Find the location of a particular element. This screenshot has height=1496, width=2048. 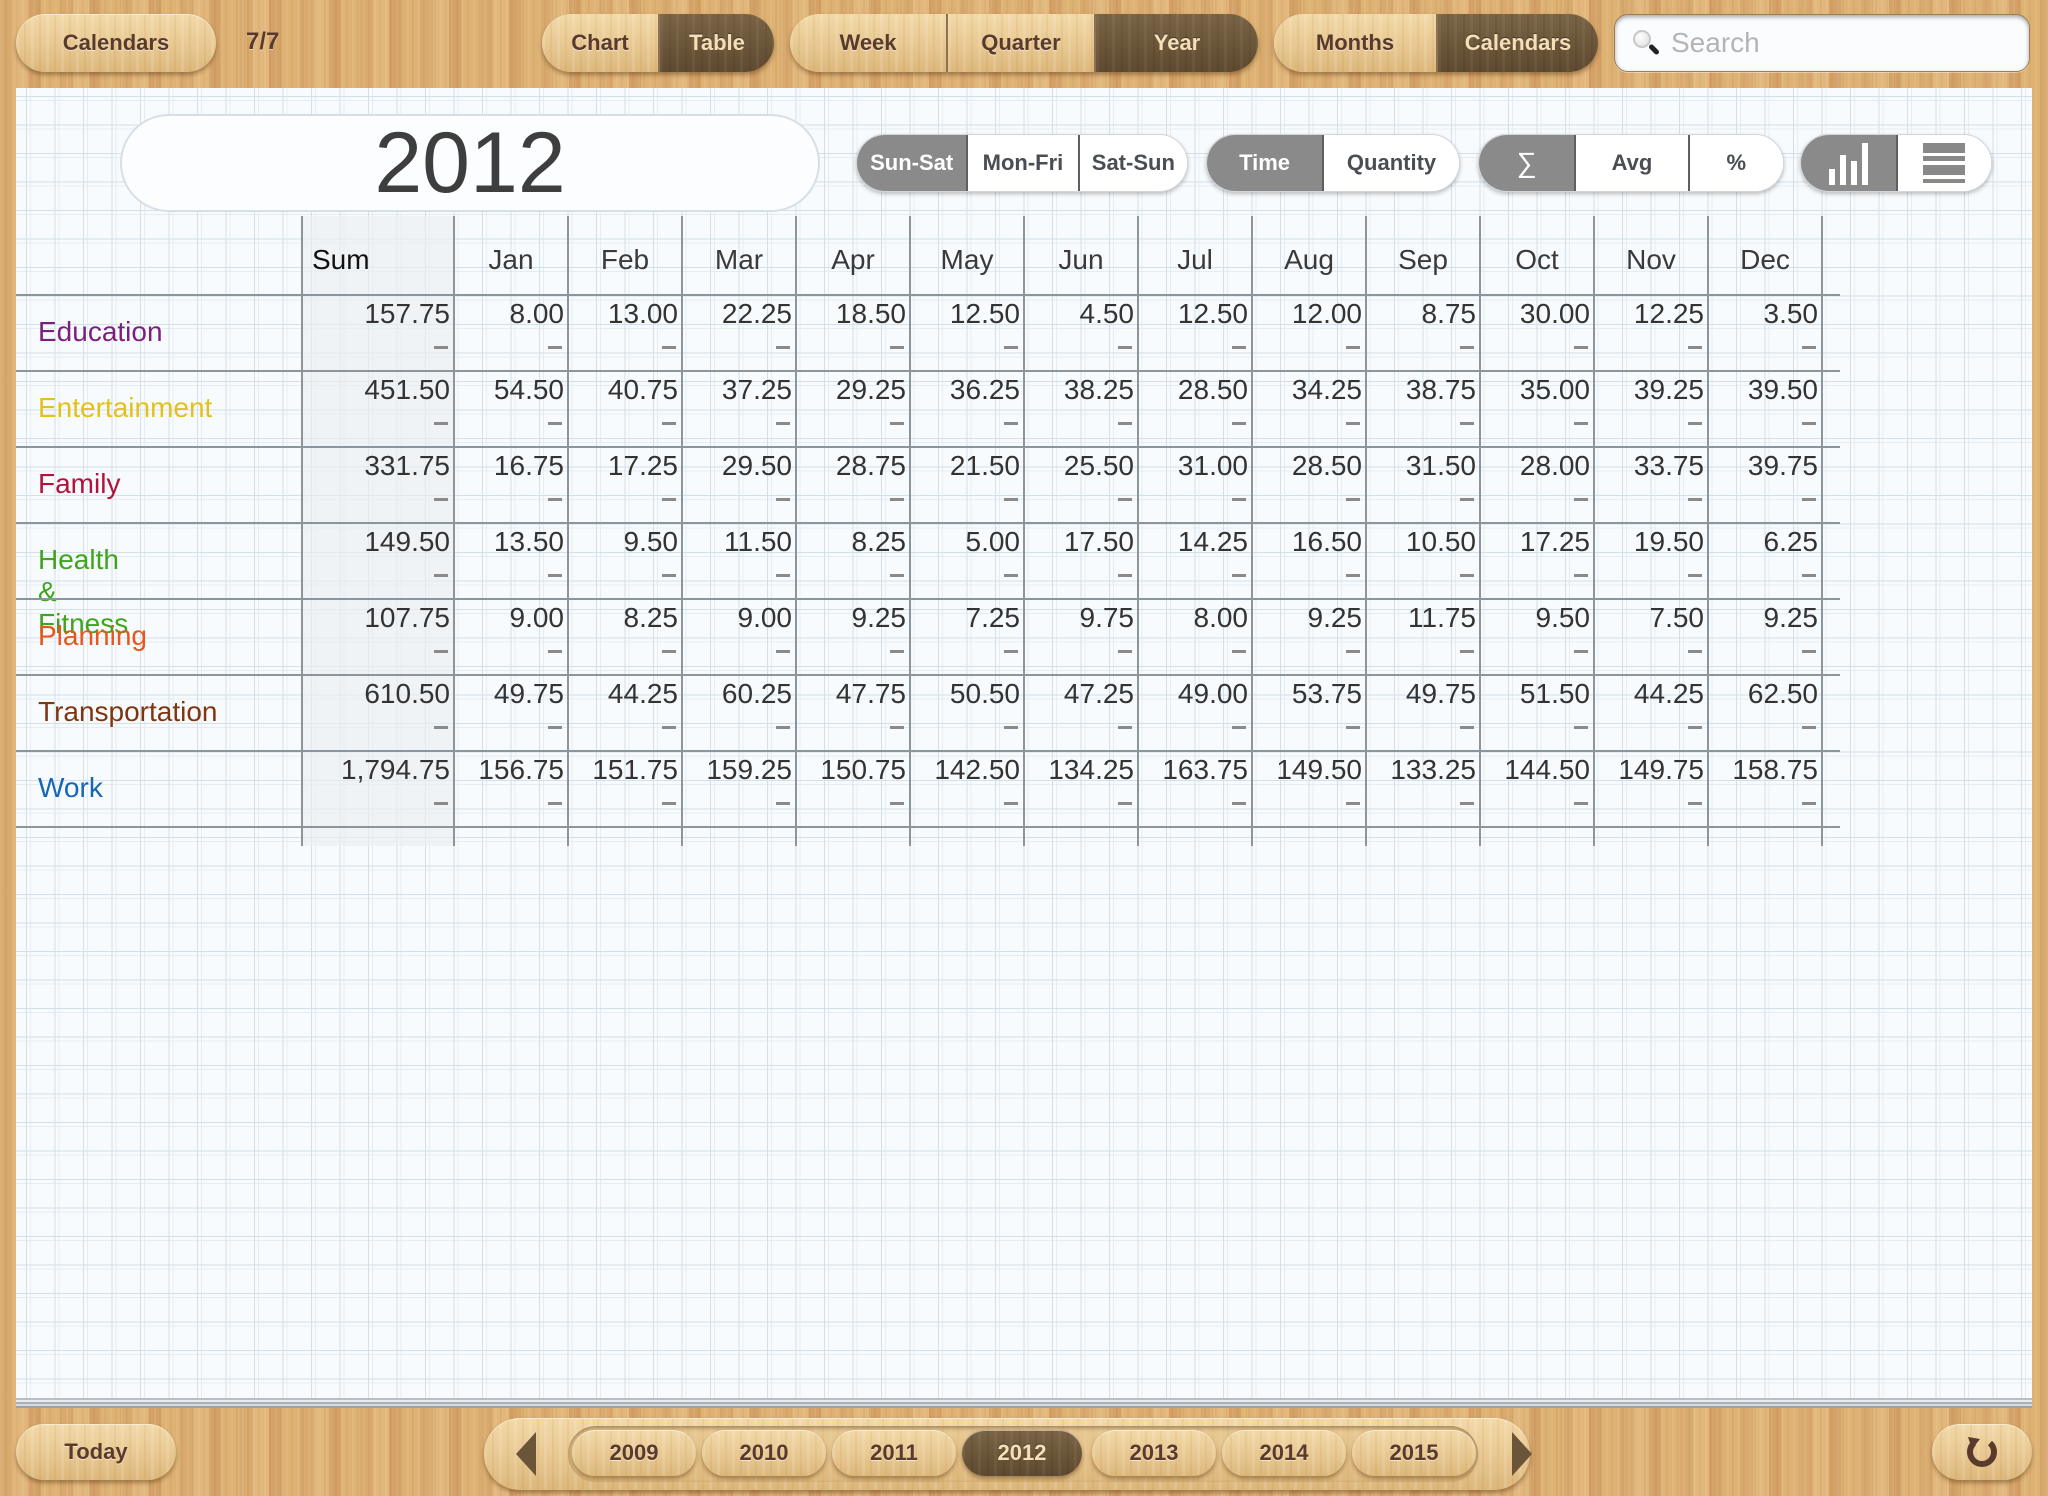

year-button-2015: 2015 is located at coordinates (1414, 1453).